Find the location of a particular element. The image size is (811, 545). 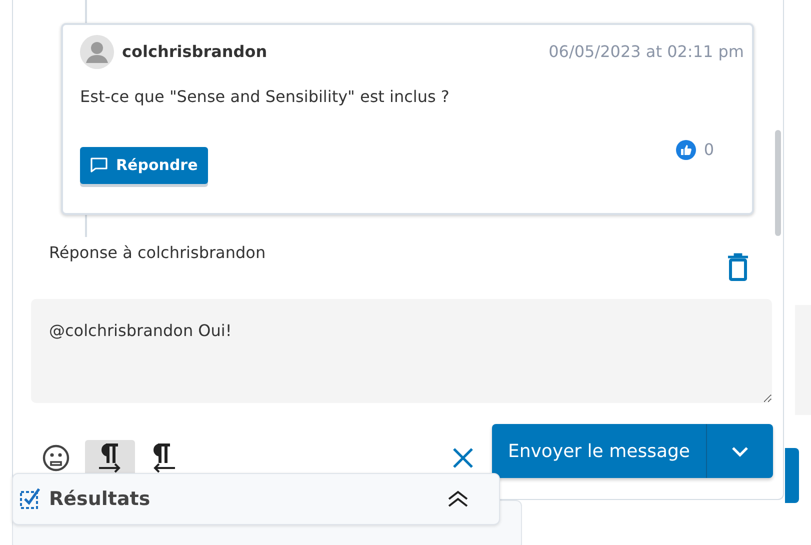

close-icon is located at coordinates (463, 458).